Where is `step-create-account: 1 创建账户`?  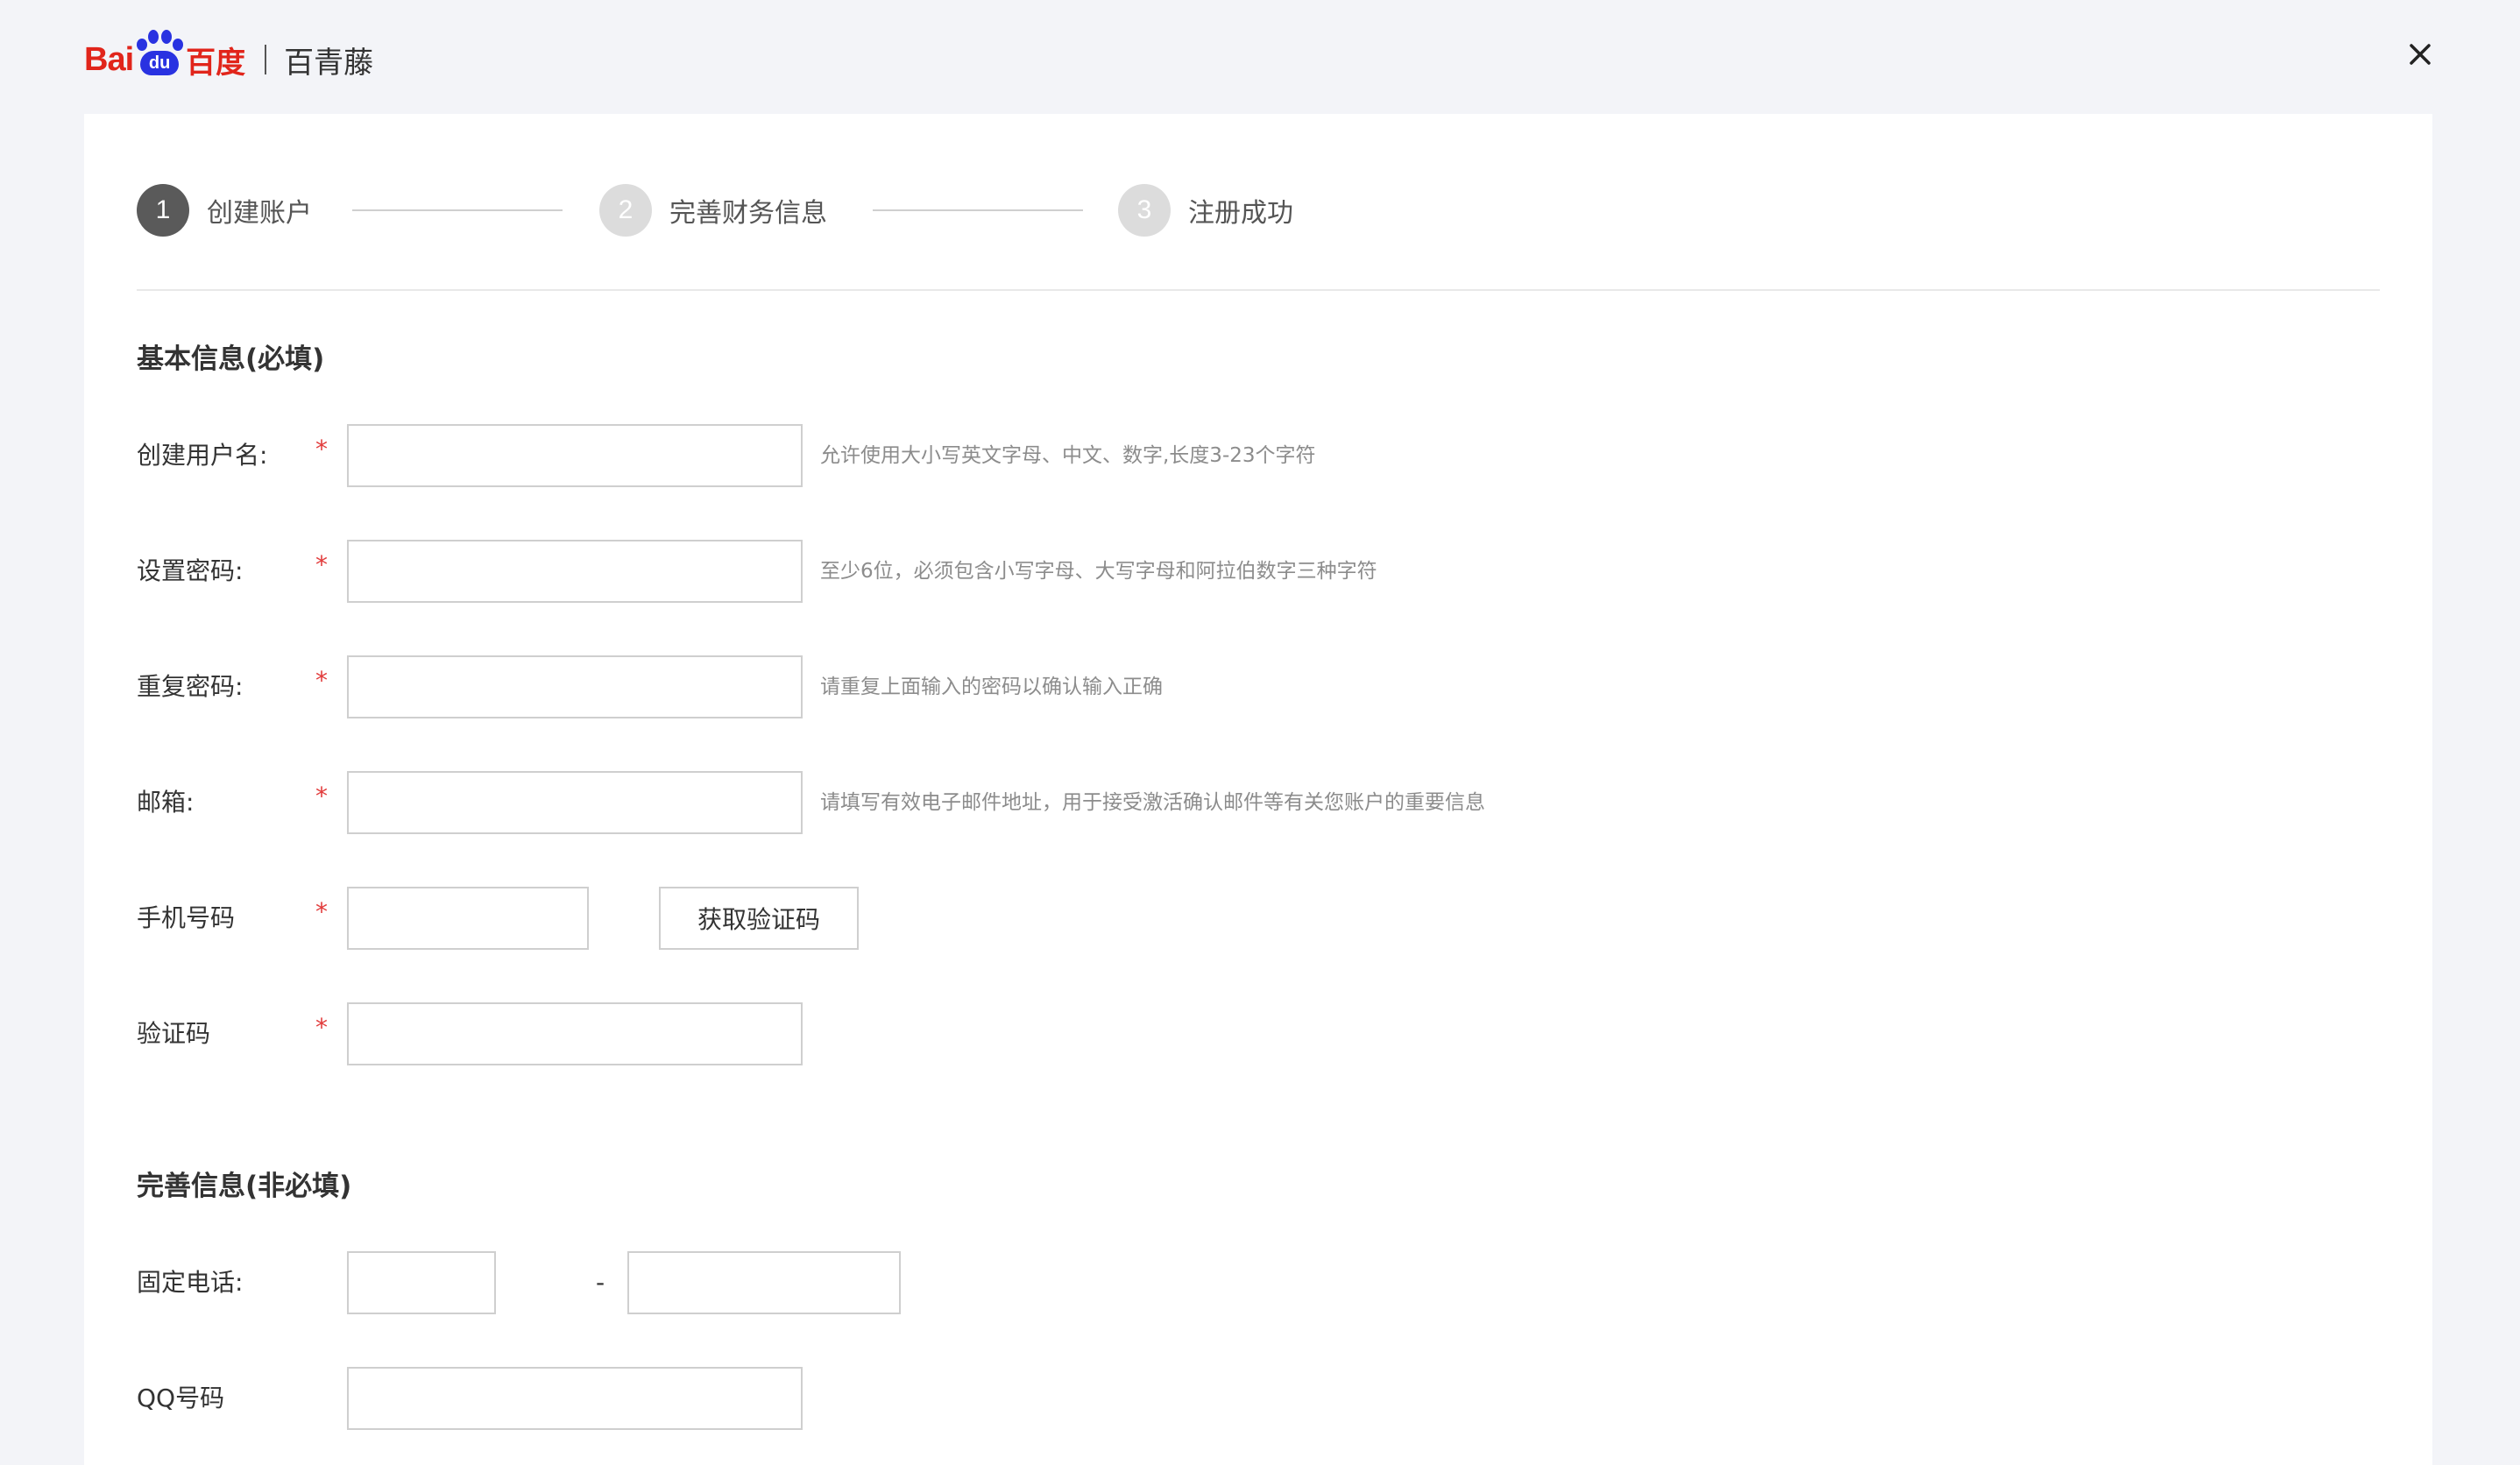 step-create-account: 1 创建账户 is located at coordinates (224, 210).